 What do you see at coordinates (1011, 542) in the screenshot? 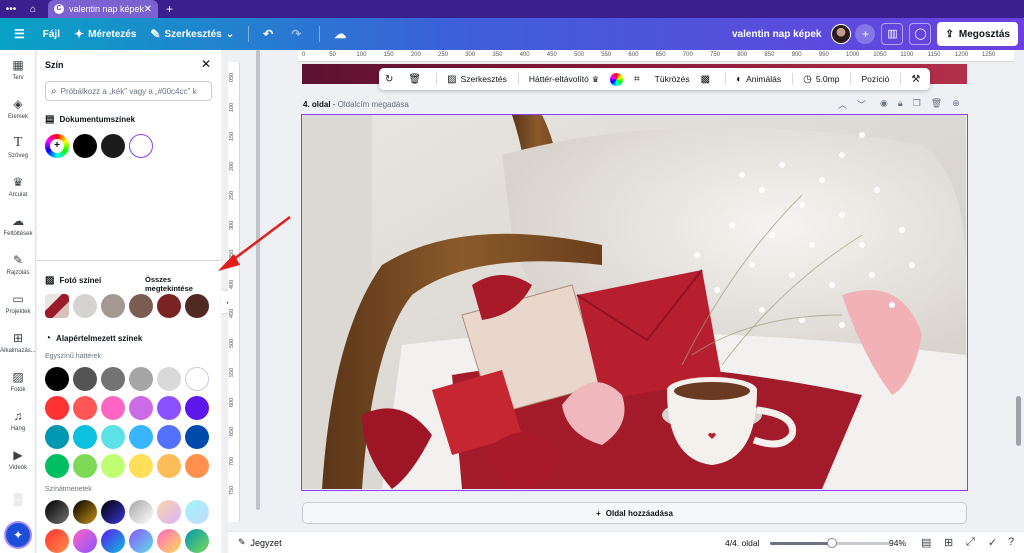
I see `help-icon: ?` at bounding box center [1011, 542].